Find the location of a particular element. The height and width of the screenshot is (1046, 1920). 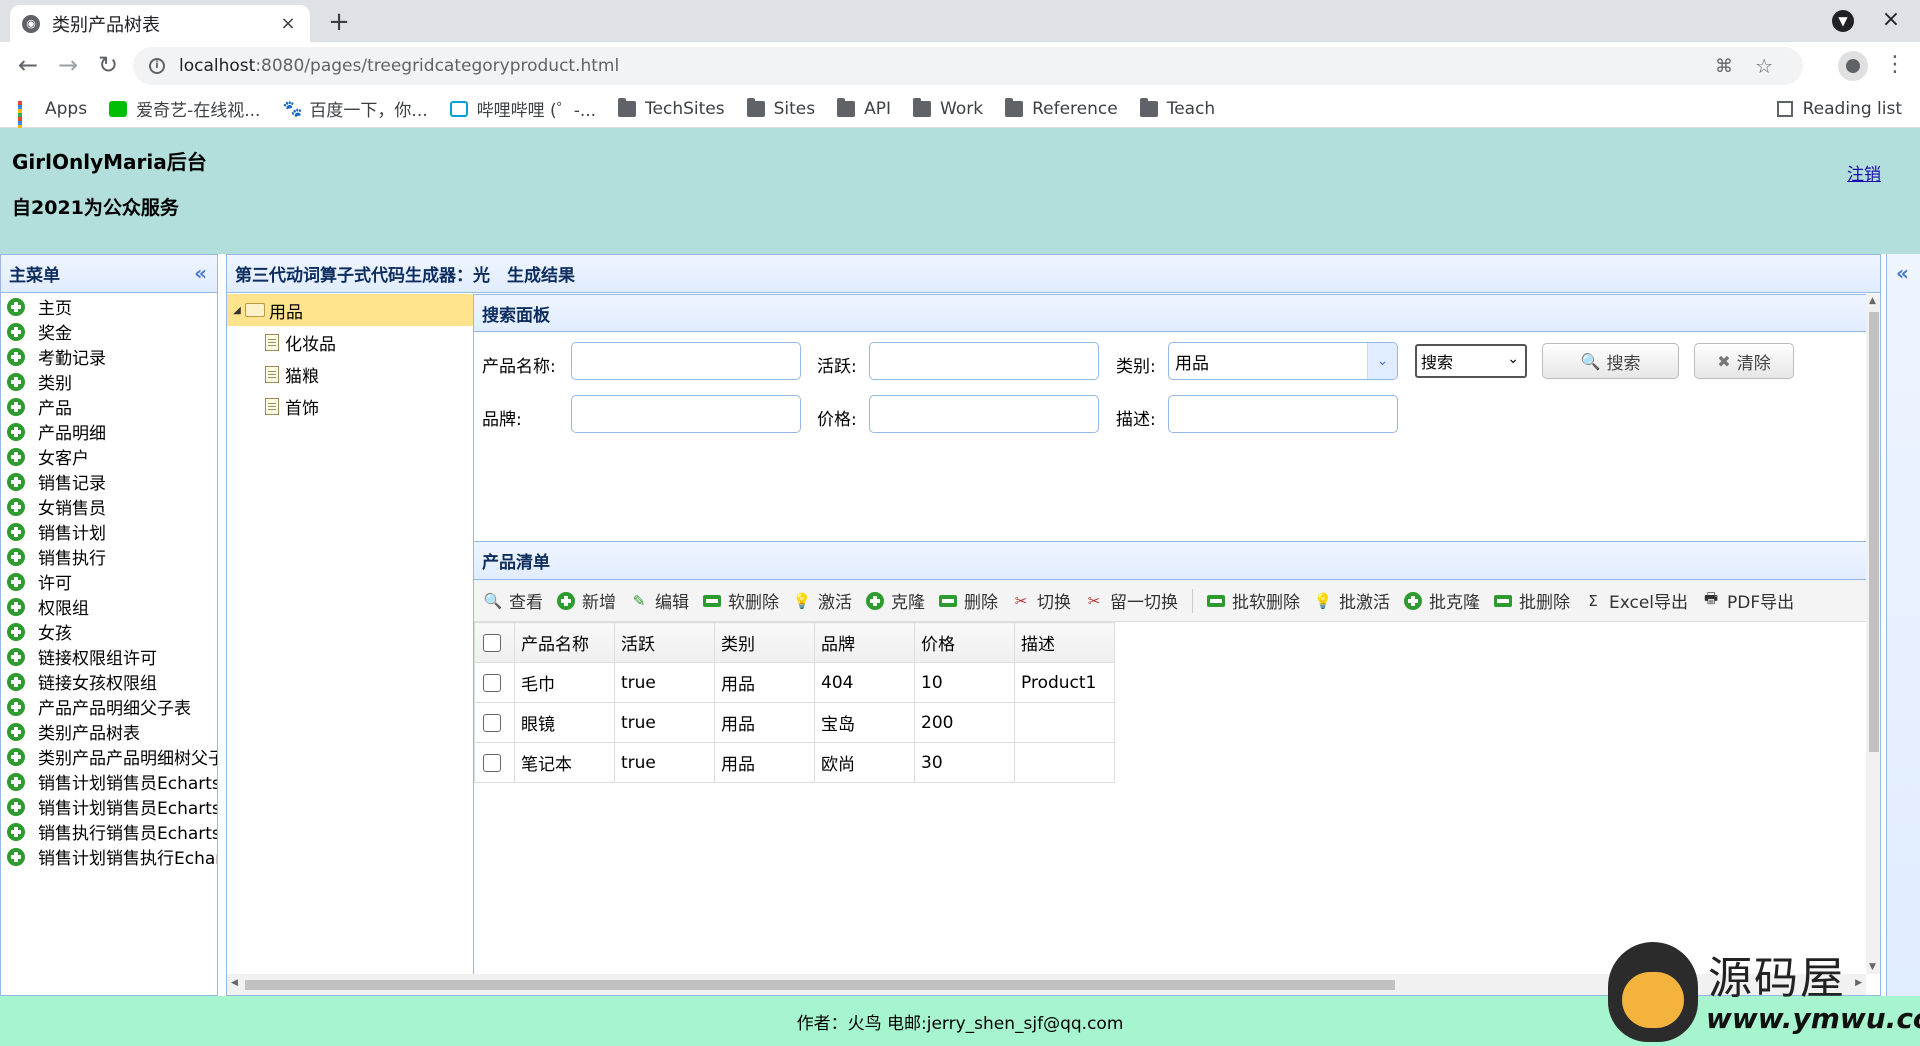

bookmark-folder-reference: Reference is located at coordinates (1061, 108).